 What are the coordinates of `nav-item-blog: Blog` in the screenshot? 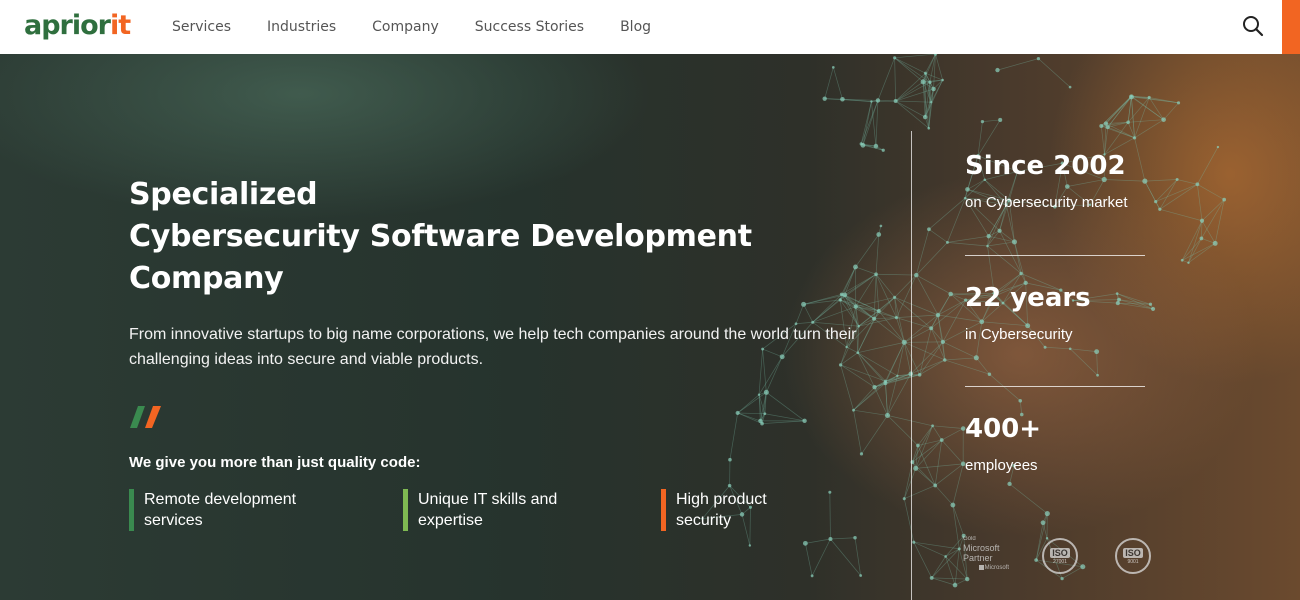 It's located at (635, 27).